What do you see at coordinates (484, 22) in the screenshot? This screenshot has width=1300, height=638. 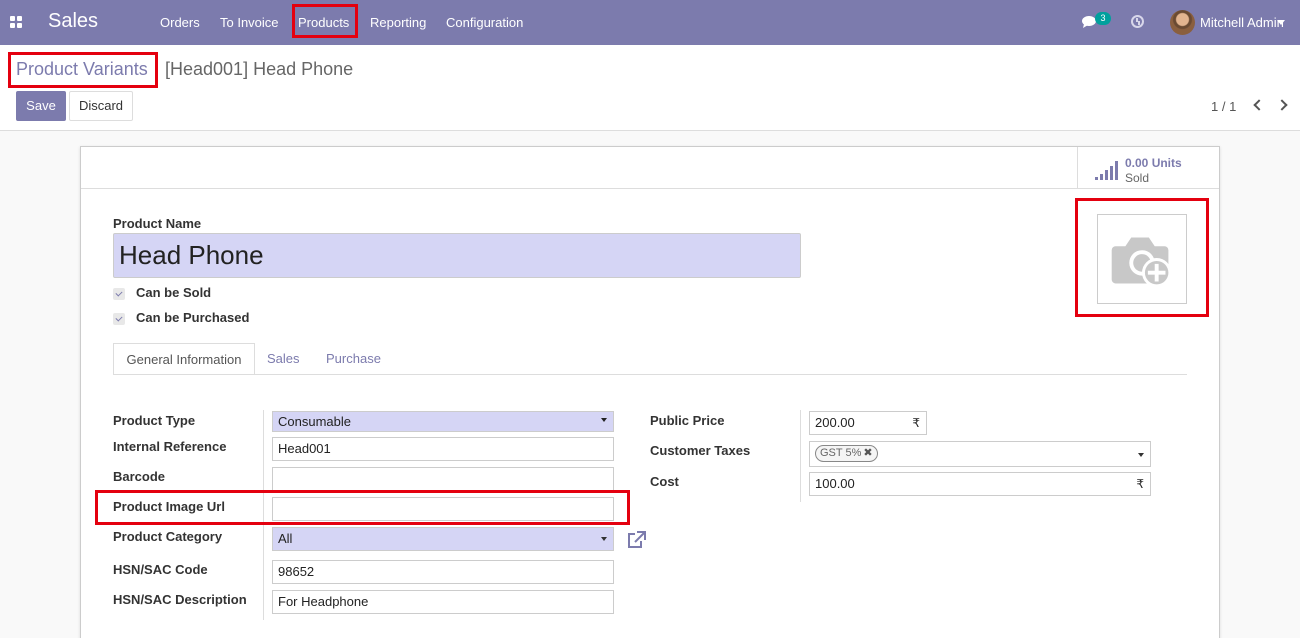 I see `menu-configuration: Configuration` at bounding box center [484, 22].